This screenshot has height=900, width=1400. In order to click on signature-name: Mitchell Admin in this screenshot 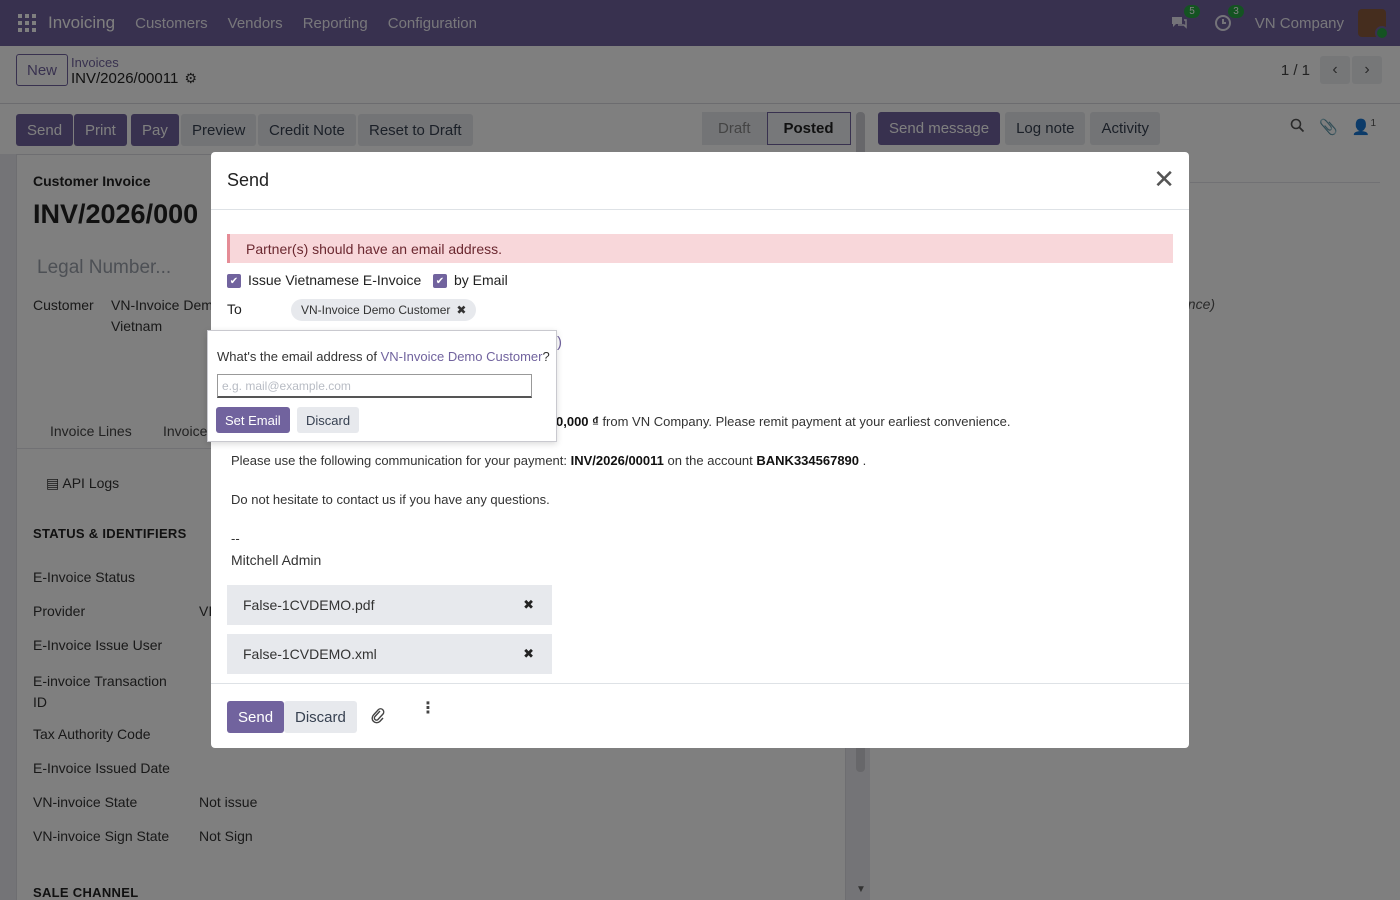, I will do `click(276, 560)`.